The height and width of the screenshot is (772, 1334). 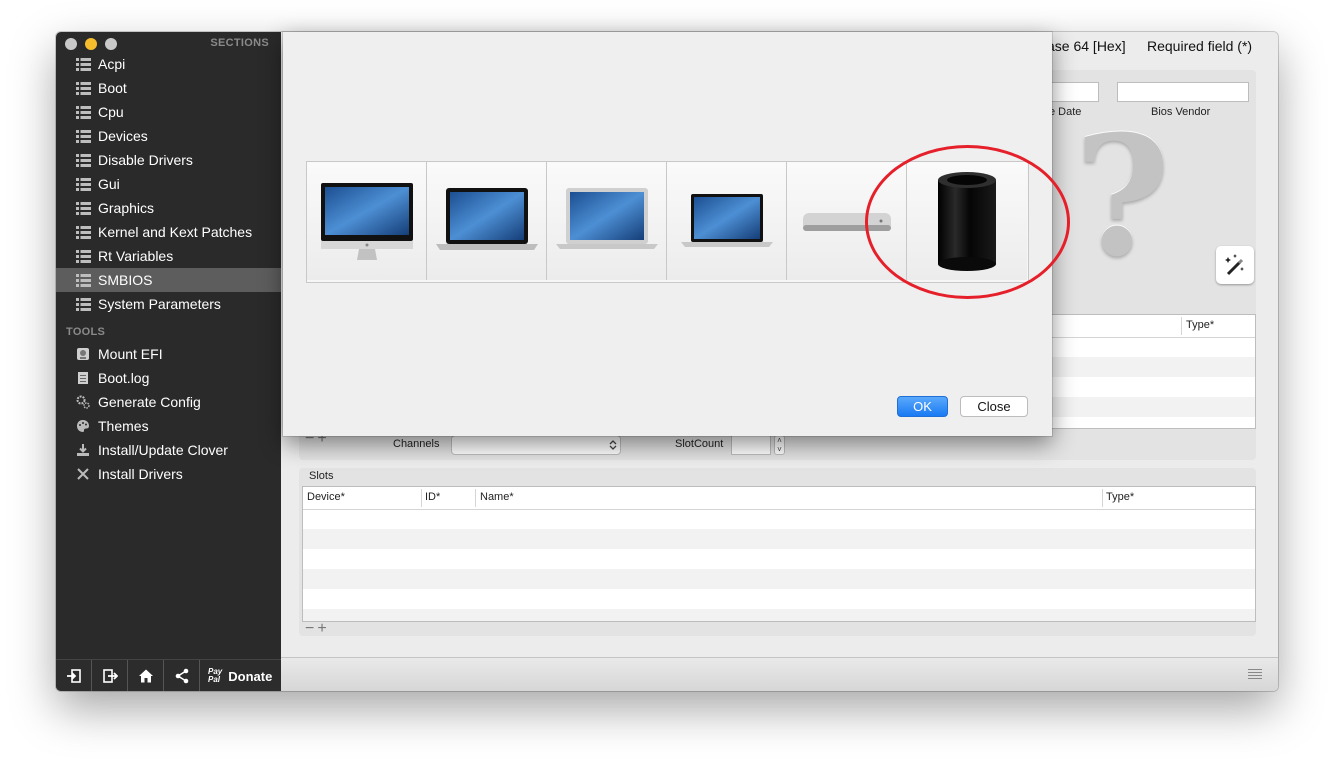 I want to click on sidebar-item-cpu: Cpu, so click(x=168, y=112).